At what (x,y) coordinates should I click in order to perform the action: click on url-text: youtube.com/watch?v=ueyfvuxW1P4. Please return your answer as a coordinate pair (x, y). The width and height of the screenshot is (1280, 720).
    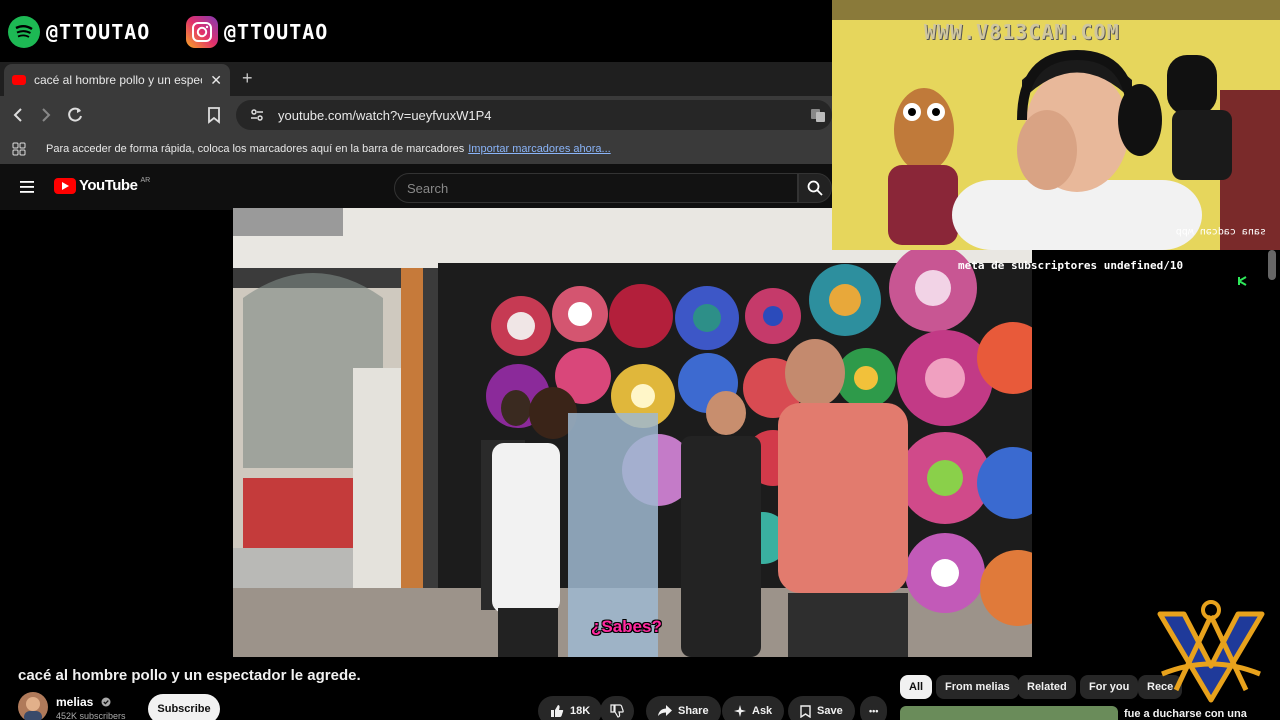
    Looking at the image, I should click on (385, 115).